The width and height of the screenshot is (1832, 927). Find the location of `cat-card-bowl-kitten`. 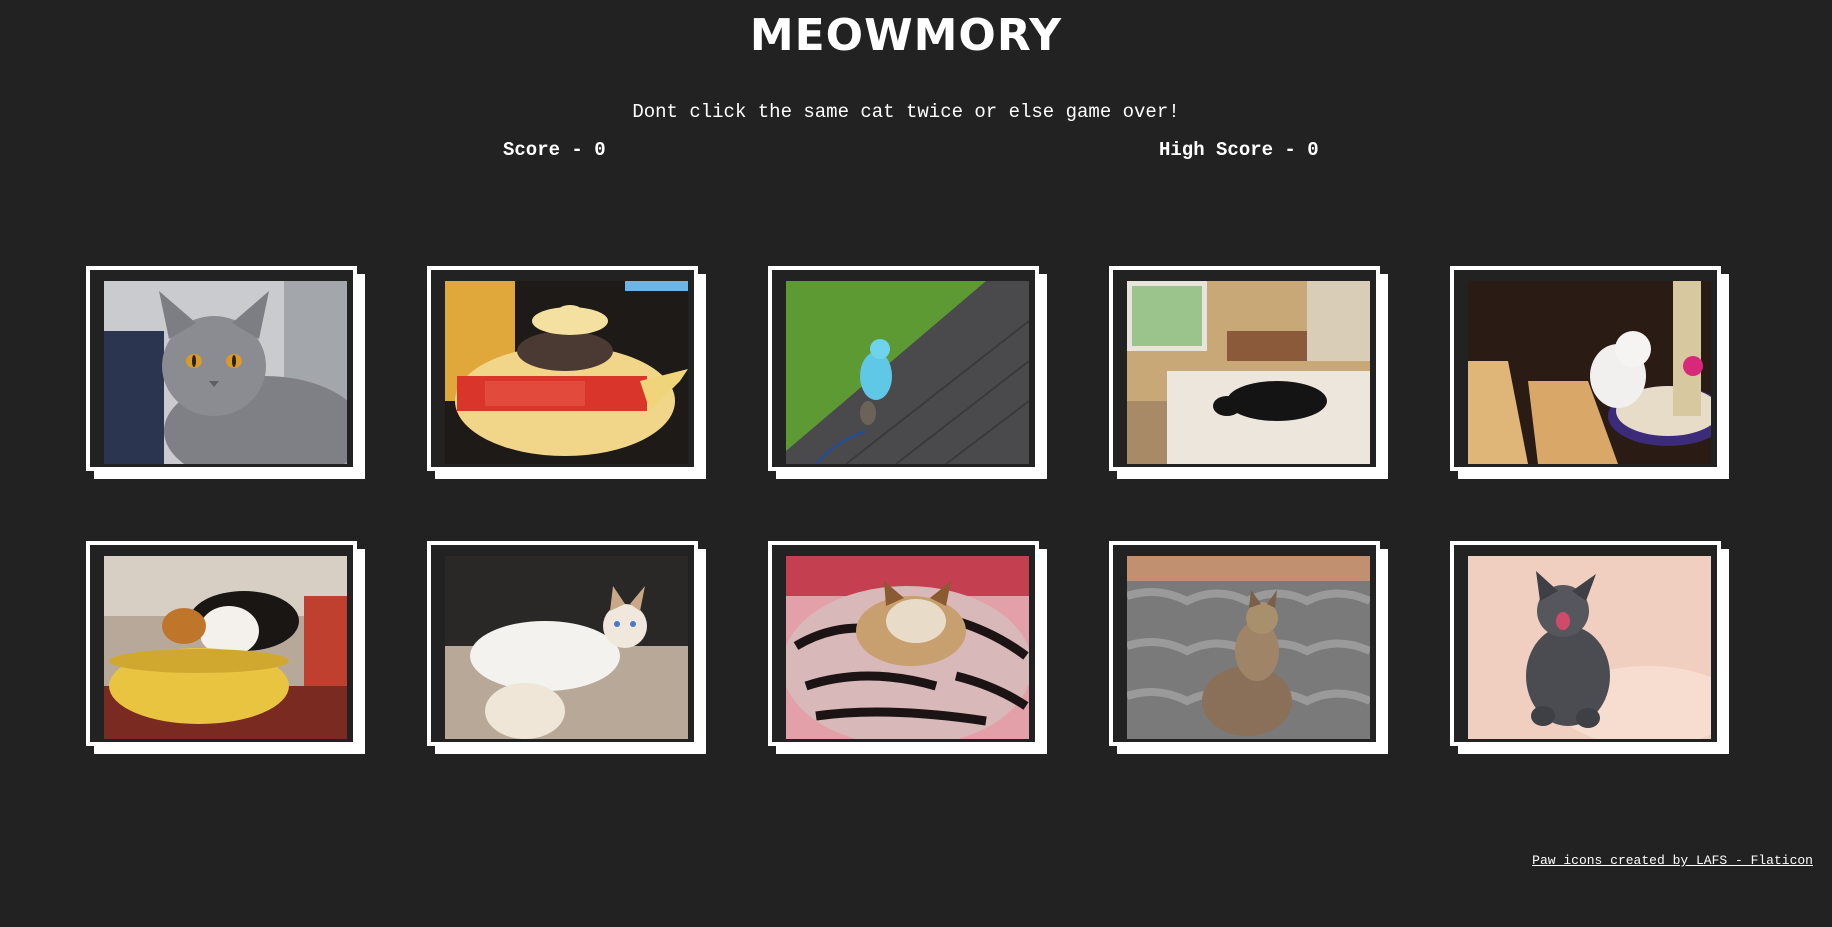

cat-card-bowl-kitten is located at coordinates (221, 643).